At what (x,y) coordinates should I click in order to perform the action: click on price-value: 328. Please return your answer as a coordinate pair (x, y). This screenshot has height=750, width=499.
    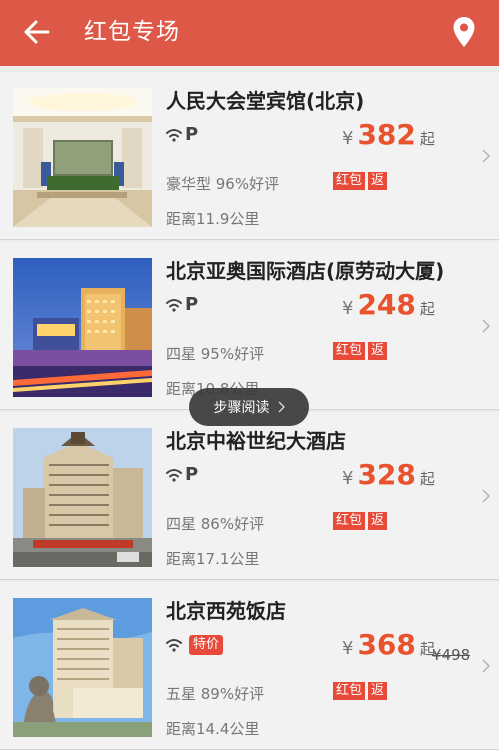
    Looking at the image, I should click on (386, 474).